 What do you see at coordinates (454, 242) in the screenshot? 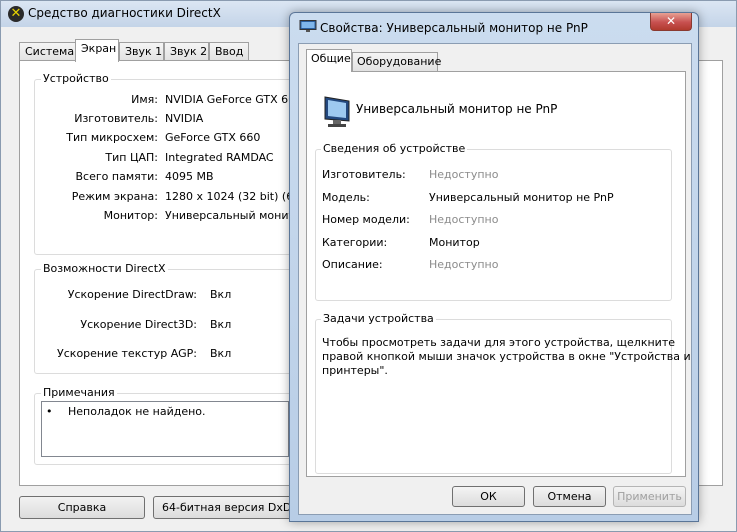
I see `info-categories-value: Монитор` at bounding box center [454, 242].